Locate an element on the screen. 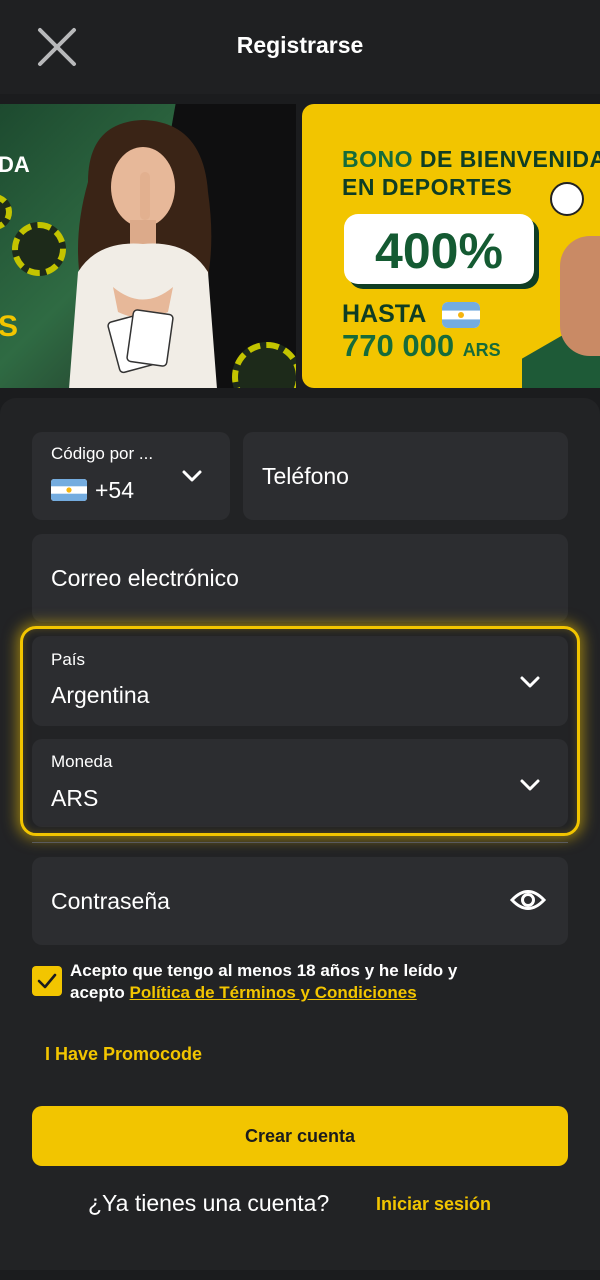  banner-left-panel: DA S is located at coordinates (148, 246).